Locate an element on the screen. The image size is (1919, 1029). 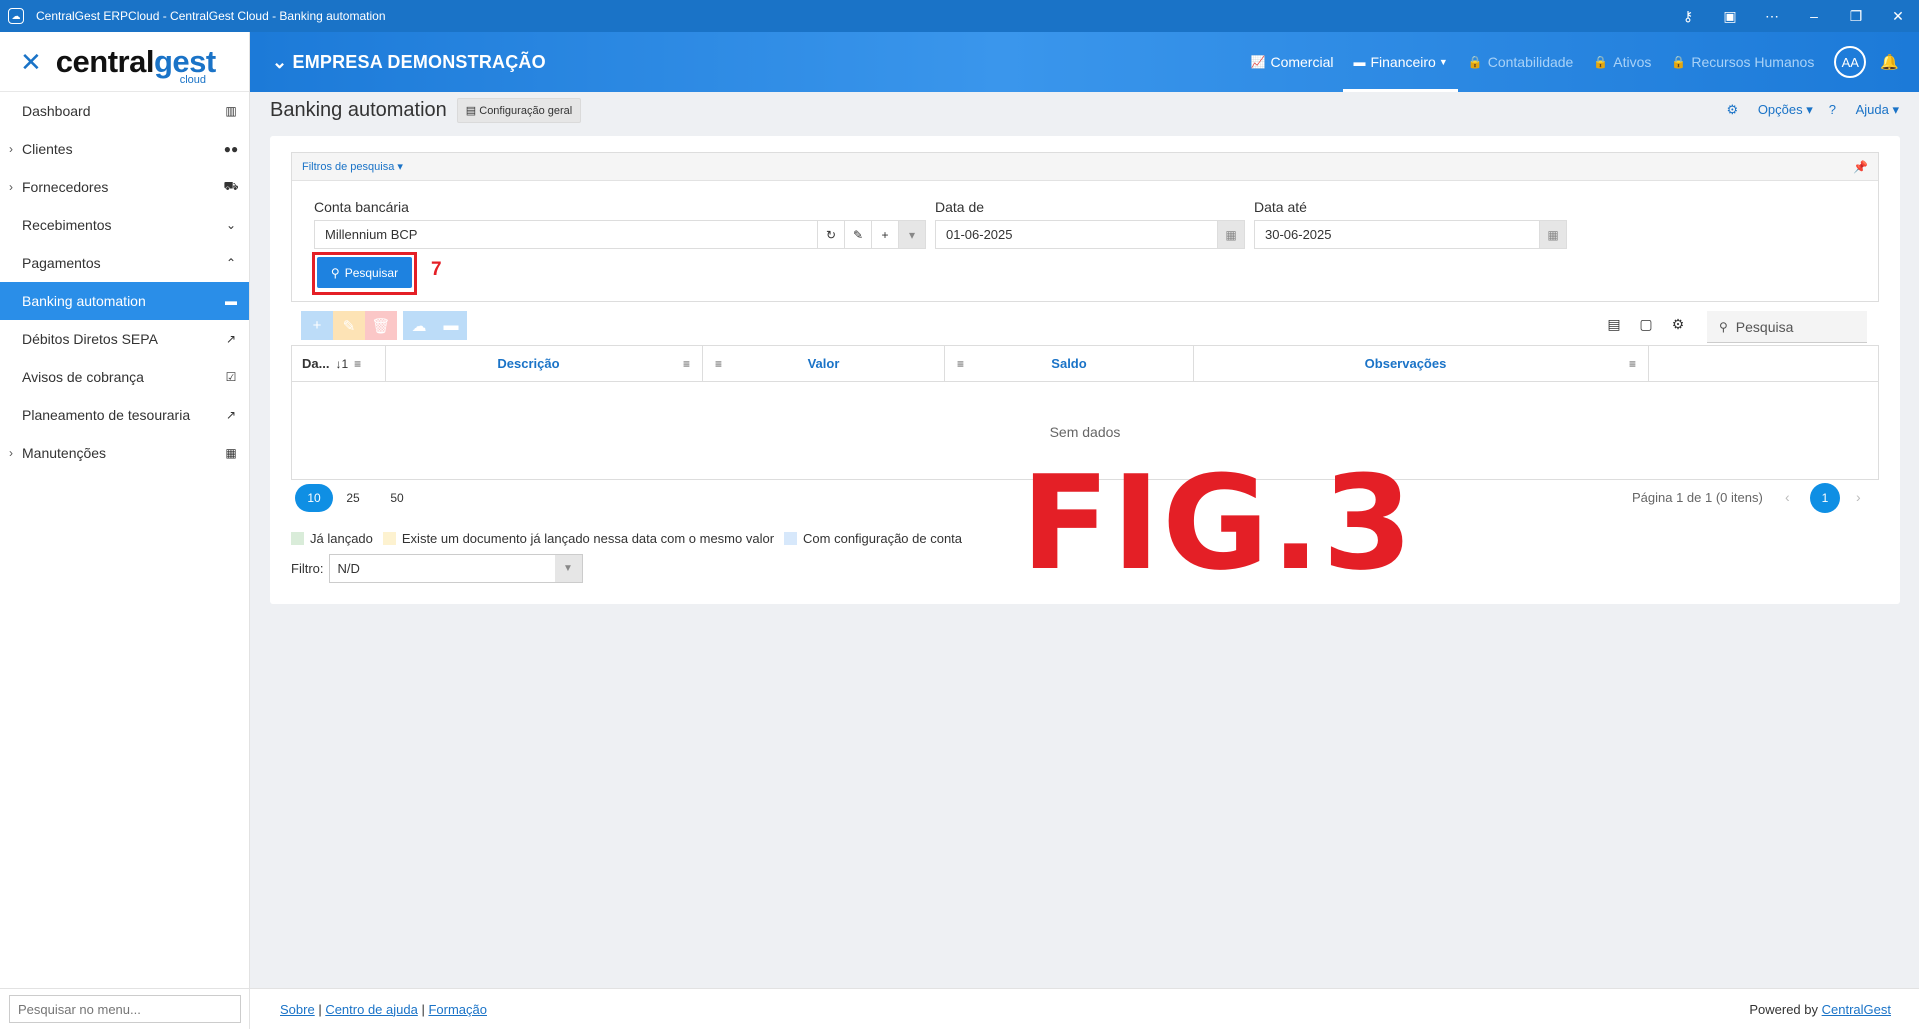
sidebar-item-debitos-diretos-sepa: Débitos Diretos SEPA ↗ is located at coordinates (124, 339).